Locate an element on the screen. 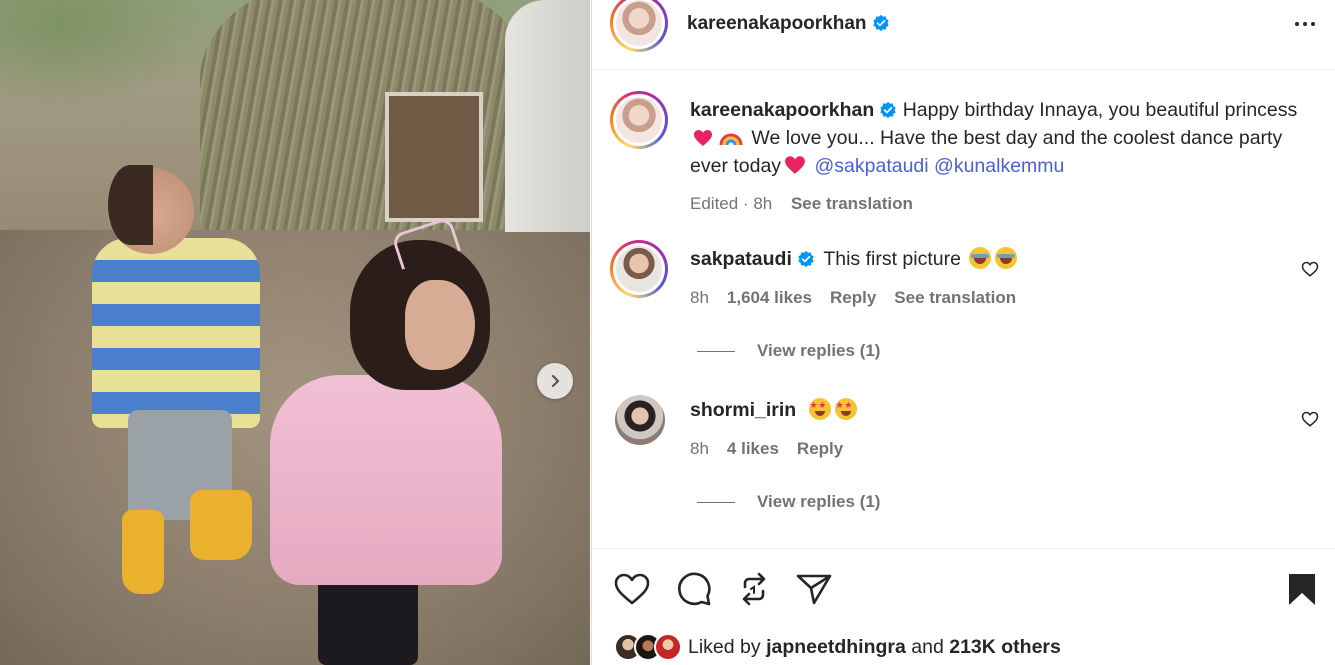 The height and width of the screenshot is (665, 1335). comment-1-body: sakpataudi This first picture is located at coordinates (854, 259).